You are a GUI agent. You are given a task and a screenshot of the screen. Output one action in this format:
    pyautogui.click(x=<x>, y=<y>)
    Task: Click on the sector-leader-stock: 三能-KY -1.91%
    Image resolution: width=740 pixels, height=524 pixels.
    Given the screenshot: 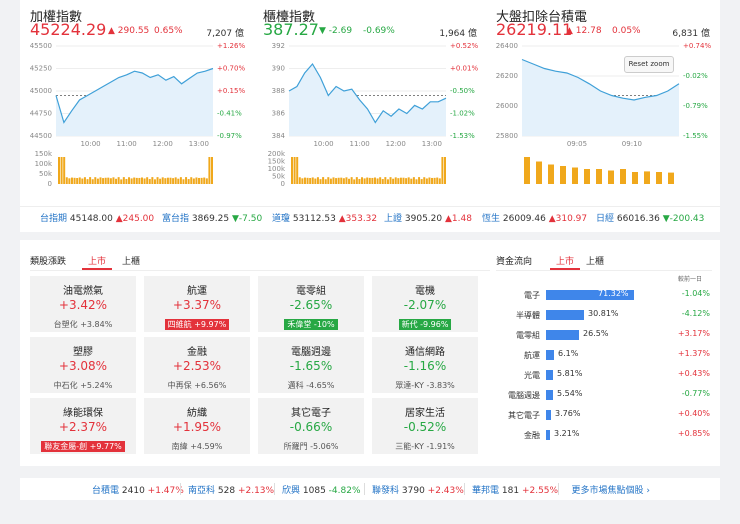 What is the action you would take?
    pyautogui.click(x=425, y=446)
    